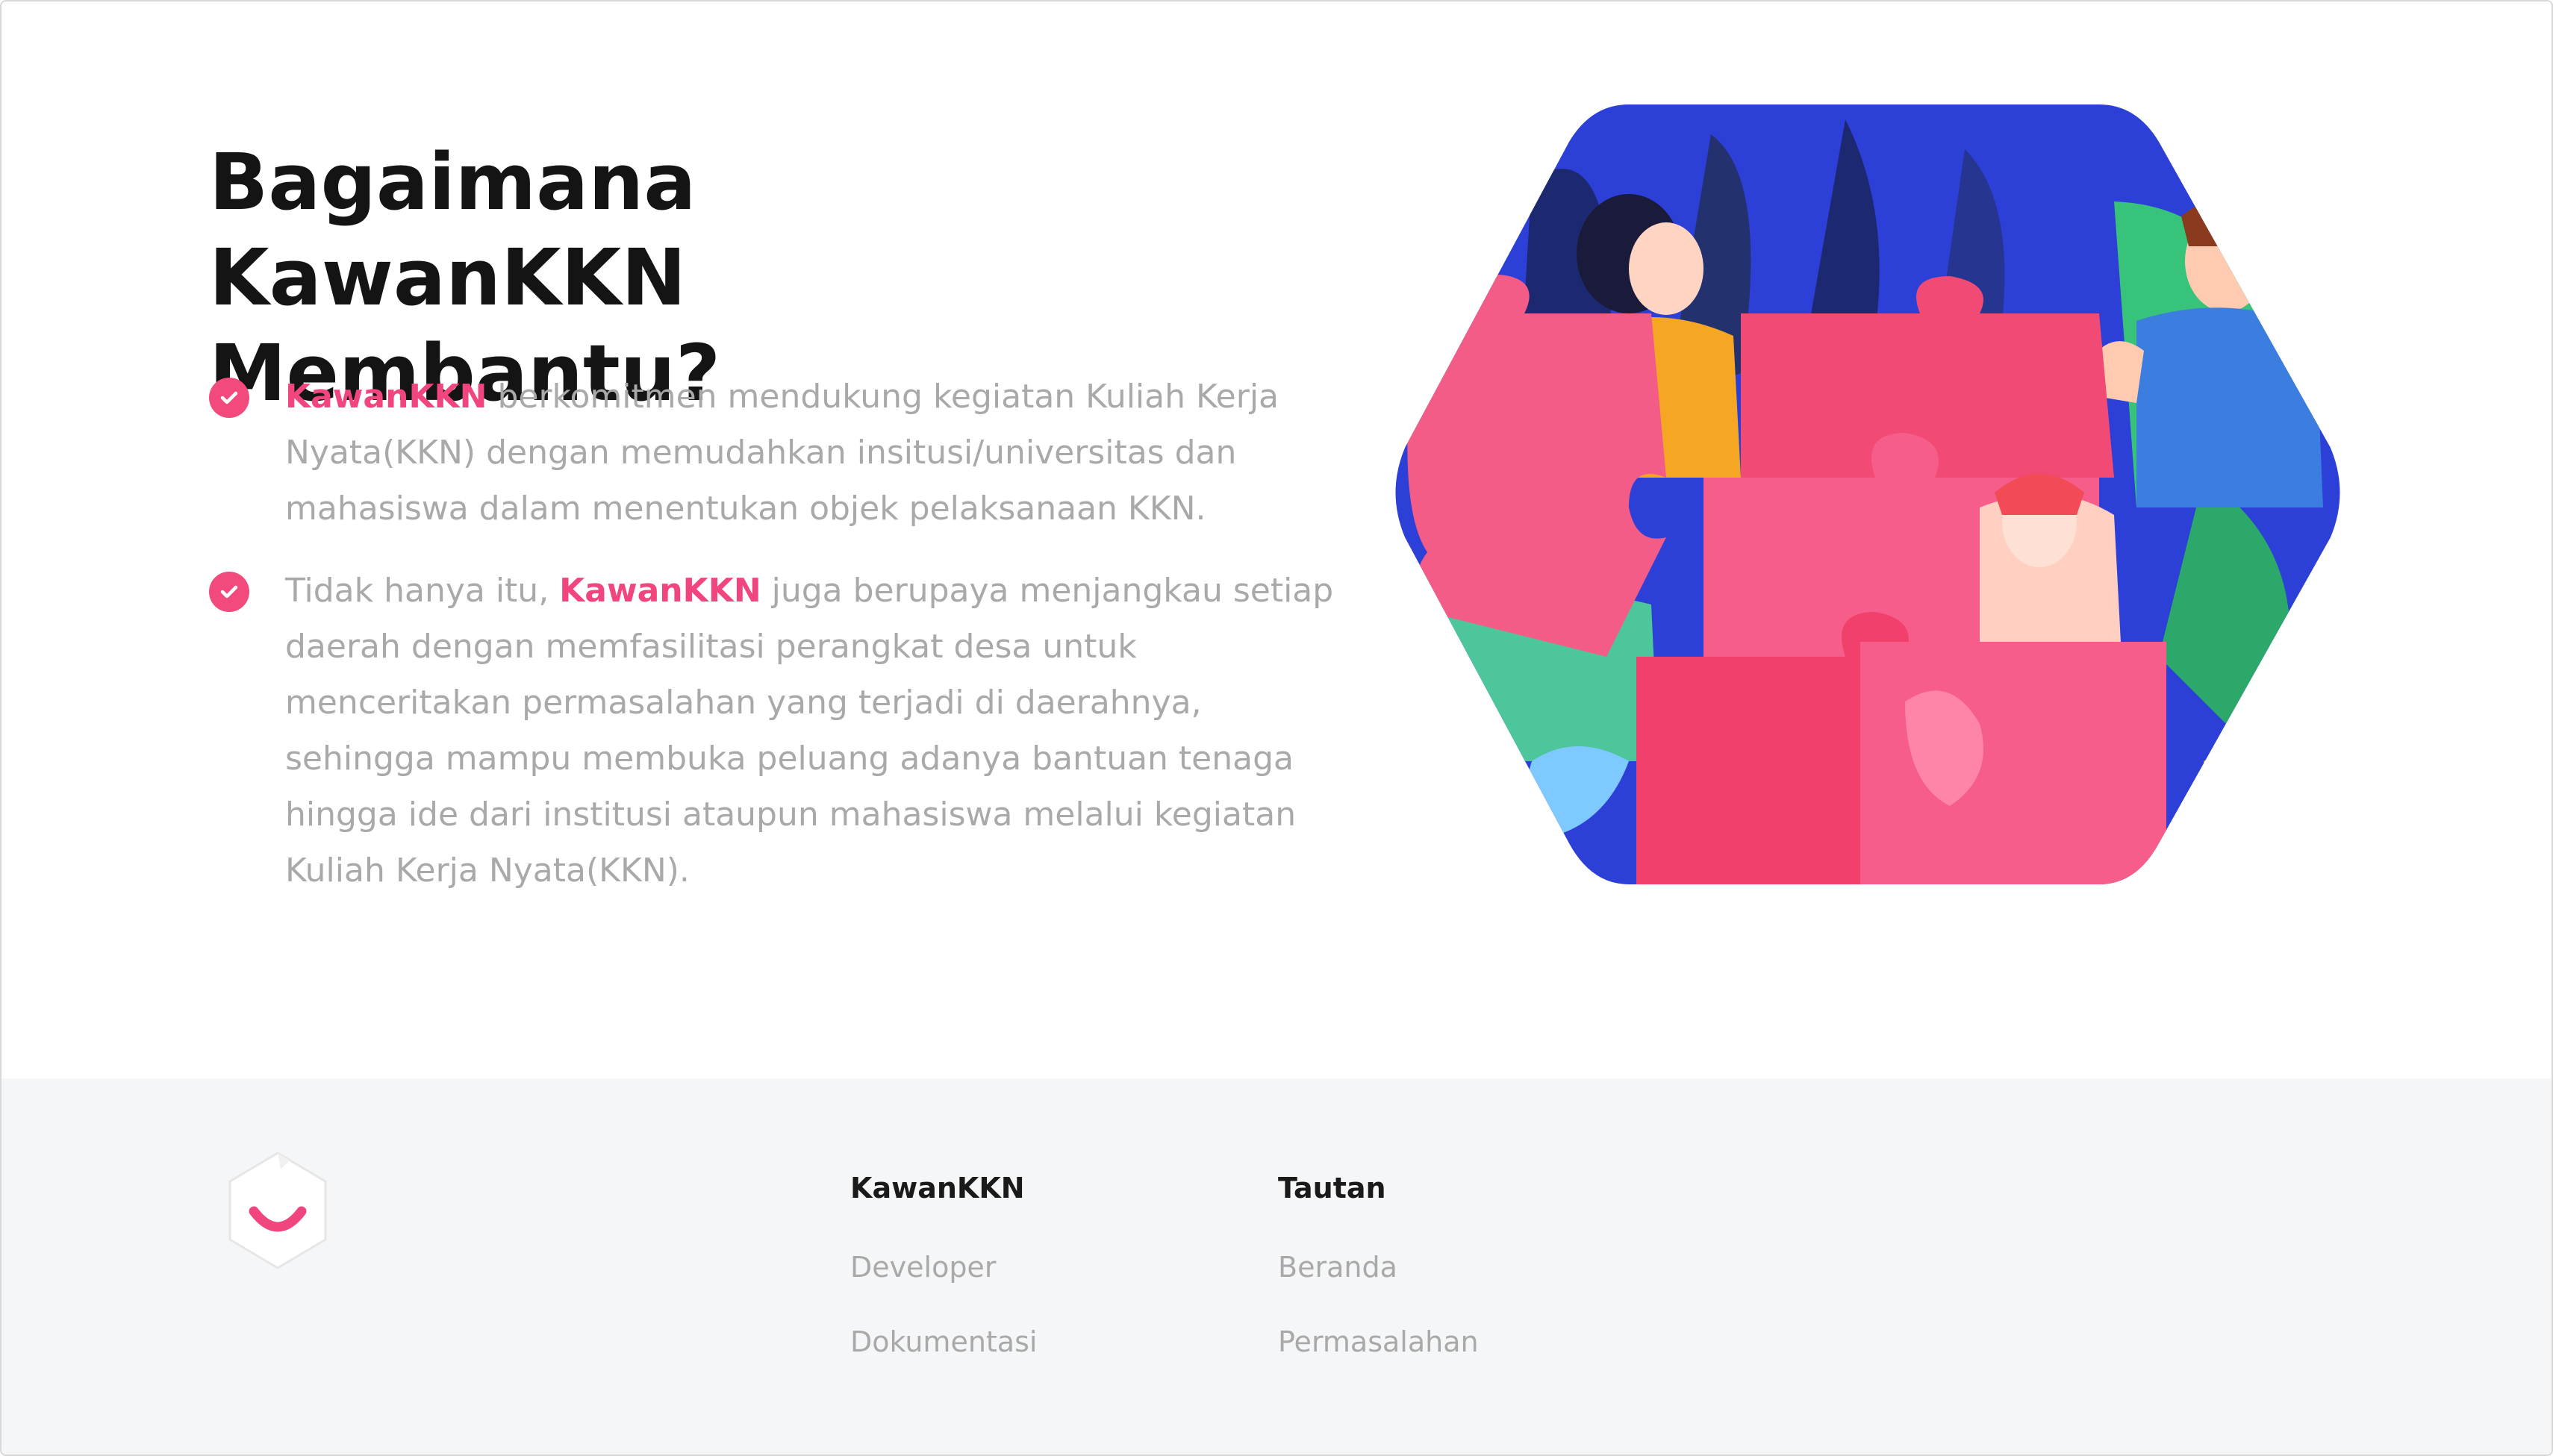  What do you see at coordinates (1378, 1341) in the screenshot?
I see `footer-link-permasalahan: Permasalahan` at bounding box center [1378, 1341].